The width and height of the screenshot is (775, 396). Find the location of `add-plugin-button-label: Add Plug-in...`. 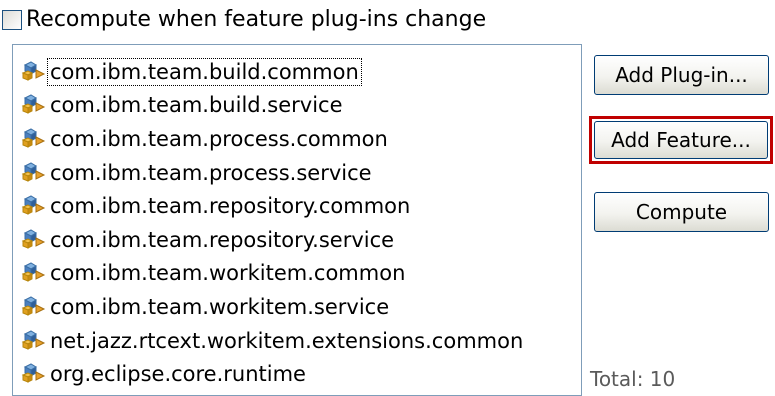

add-plugin-button-label: Add Plug-in... is located at coordinates (681, 75).